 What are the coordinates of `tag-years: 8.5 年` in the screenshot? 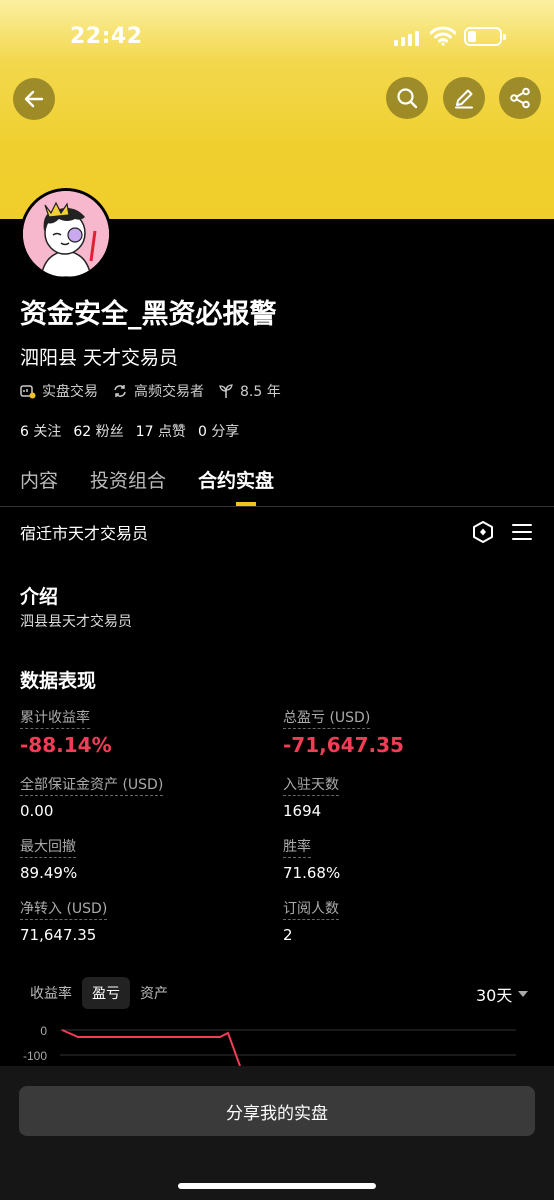 It's located at (249, 391).